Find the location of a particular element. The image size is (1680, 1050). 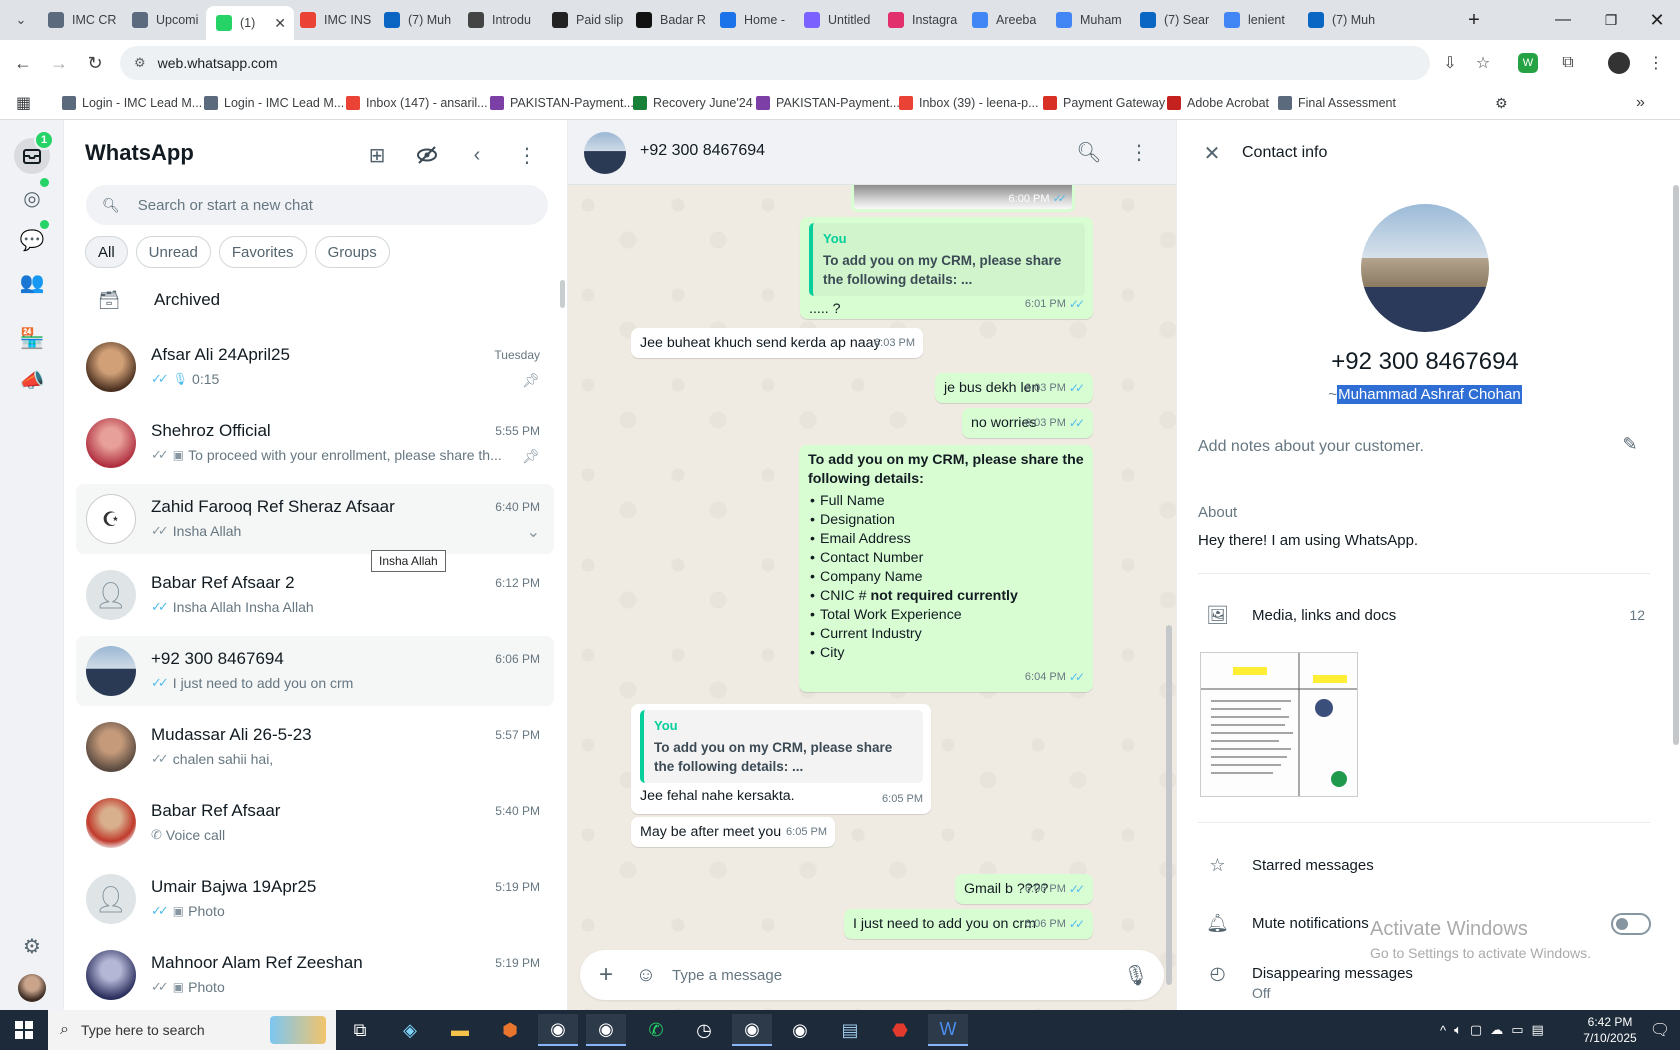

new-chat-icon: ⊞ is located at coordinates (377, 155).